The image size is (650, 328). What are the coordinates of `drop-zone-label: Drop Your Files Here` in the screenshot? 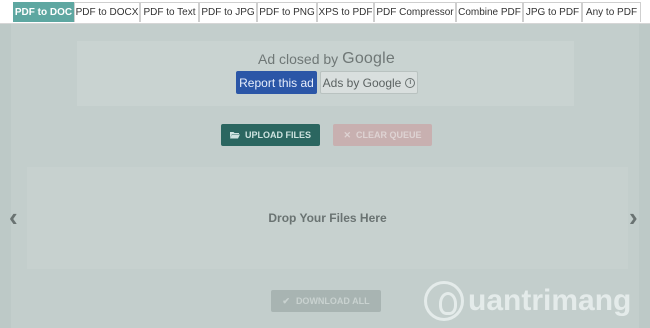 It's located at (327, 218).